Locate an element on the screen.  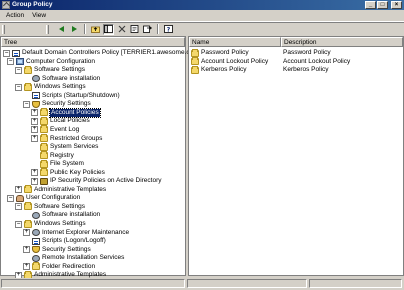
tree-item: + Public Key Policies is located at coordinates (68, 172).